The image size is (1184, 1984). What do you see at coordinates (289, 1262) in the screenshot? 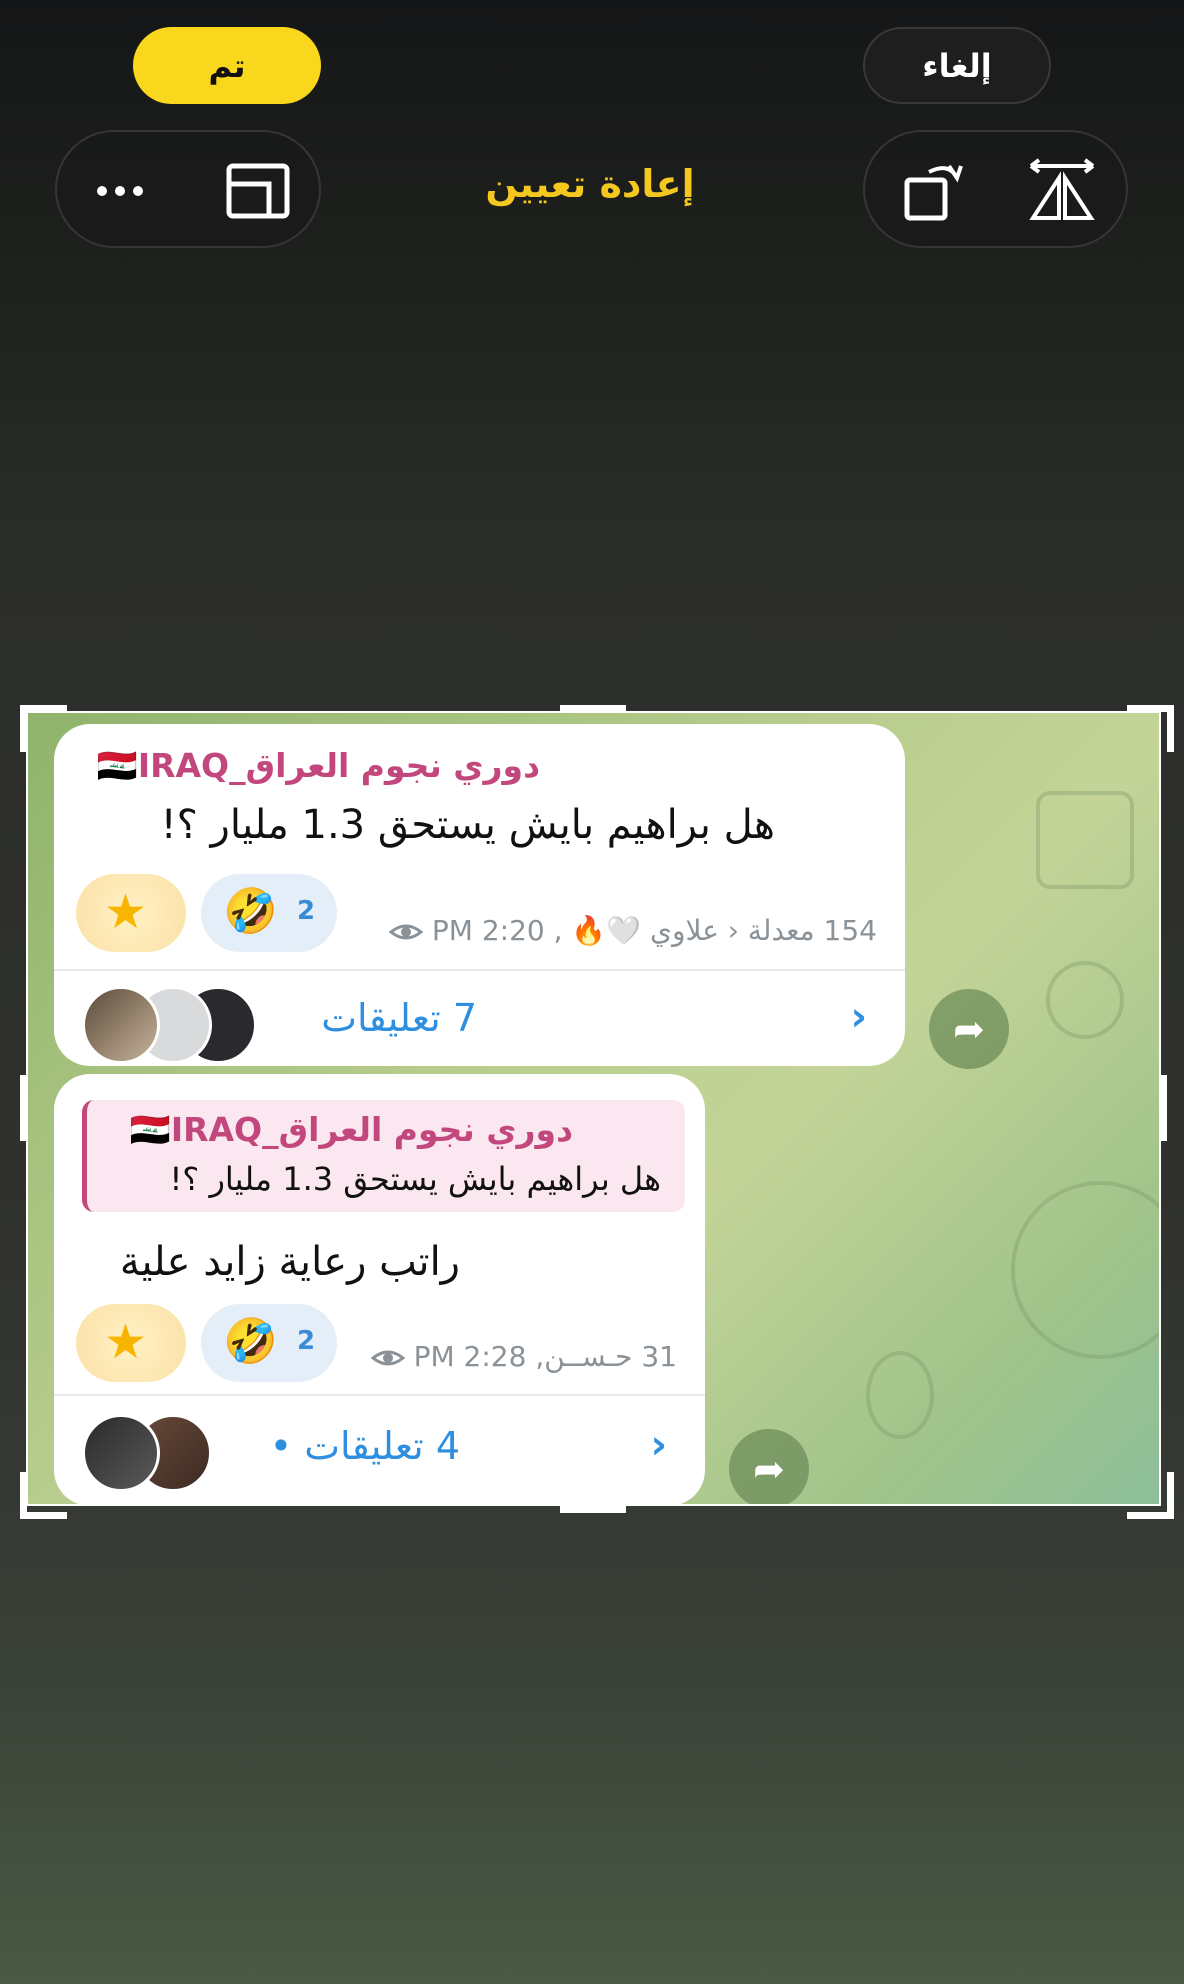
I see `message-text: راتب رعاية زايد علية` at bounding box center [289, 1262].